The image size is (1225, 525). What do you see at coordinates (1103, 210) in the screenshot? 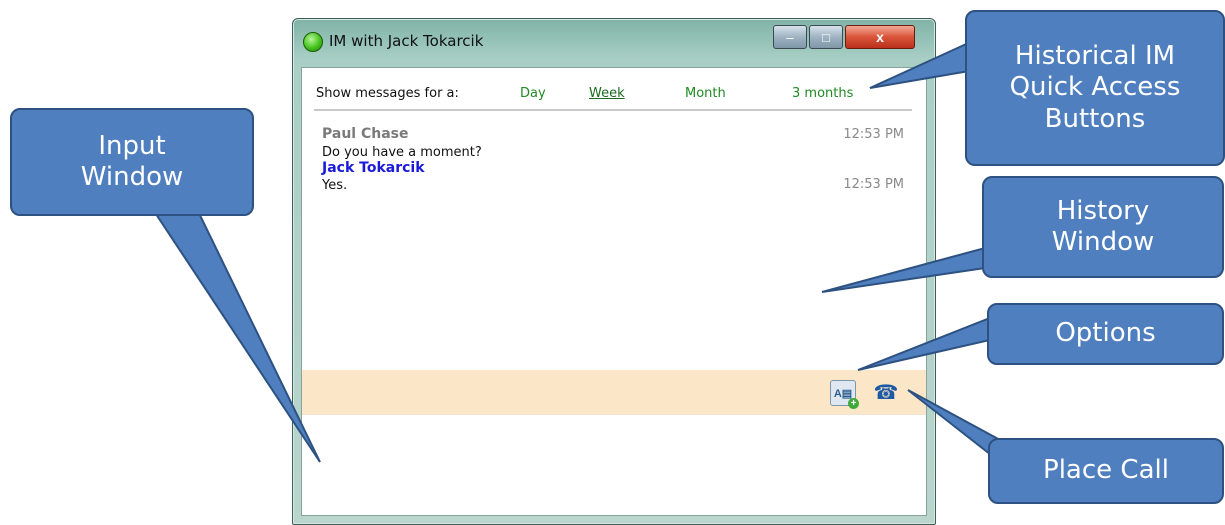
I see `callout-line: History` at bounding box center [1103, 210].